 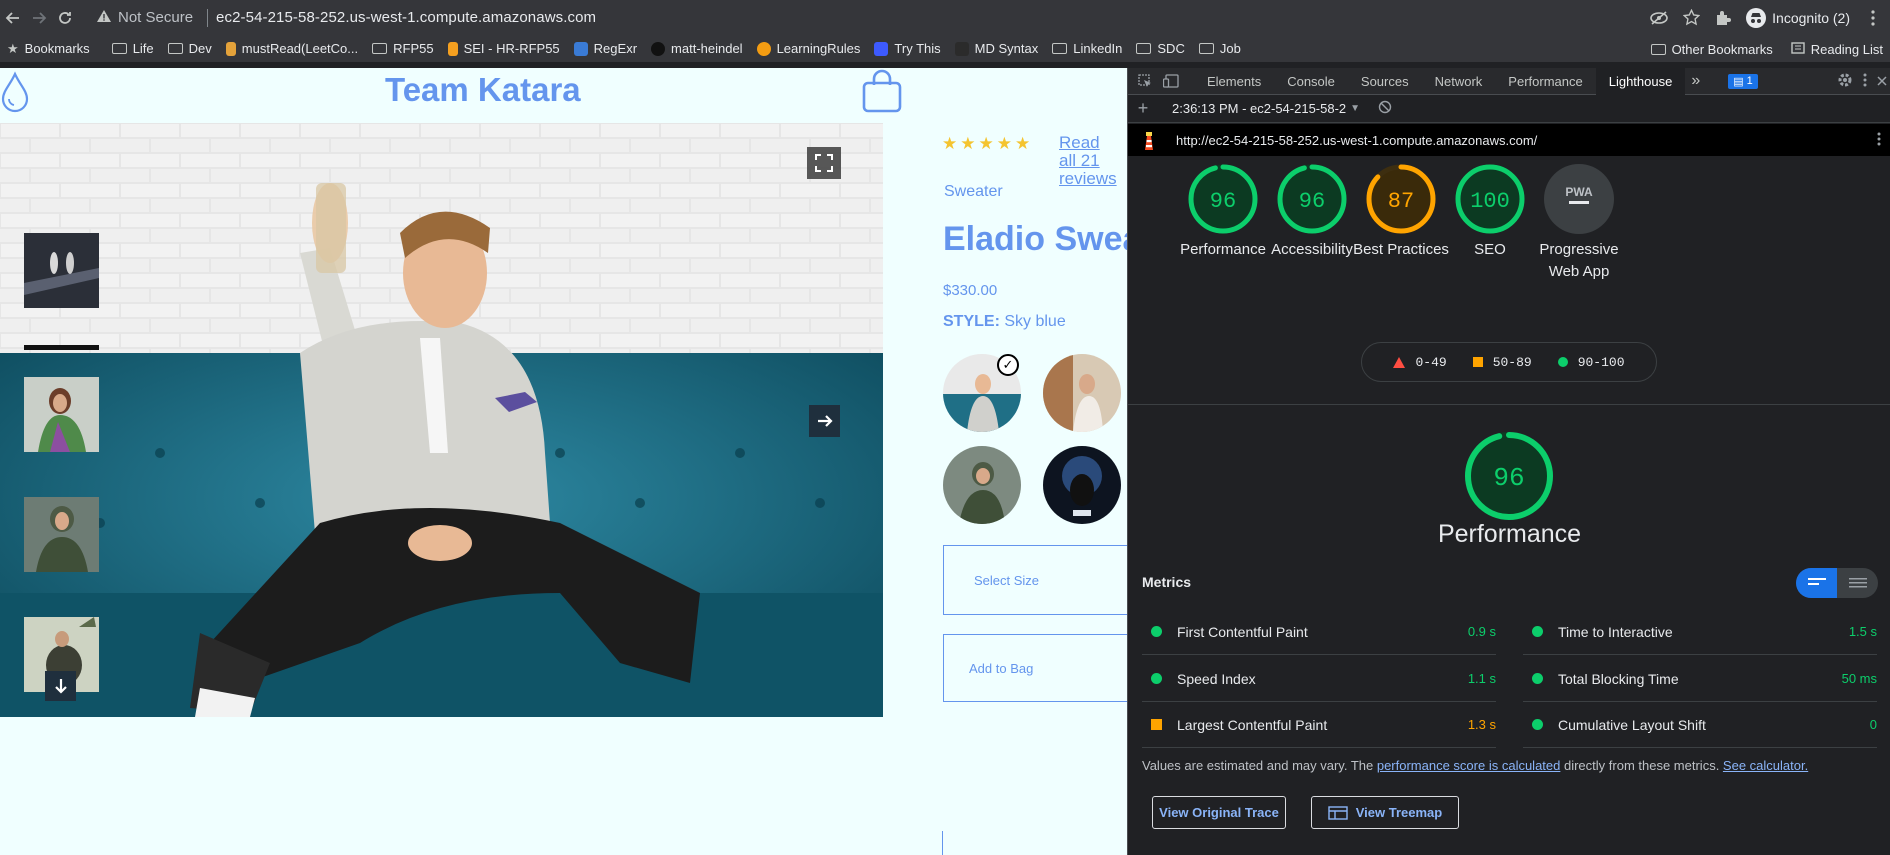 What do you see at coordinates (1089, 161) in the screenshot?
I see `read-reviews-link: Read all 21 reviews` at bounding box center [1089, 161].